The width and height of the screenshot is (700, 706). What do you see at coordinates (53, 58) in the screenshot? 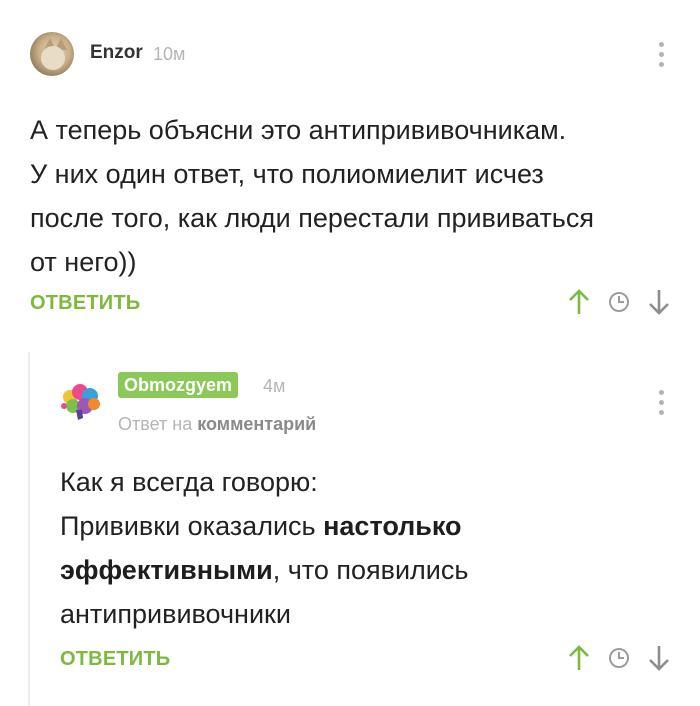
I see `avatar-face` at bounding box center [53, 58].